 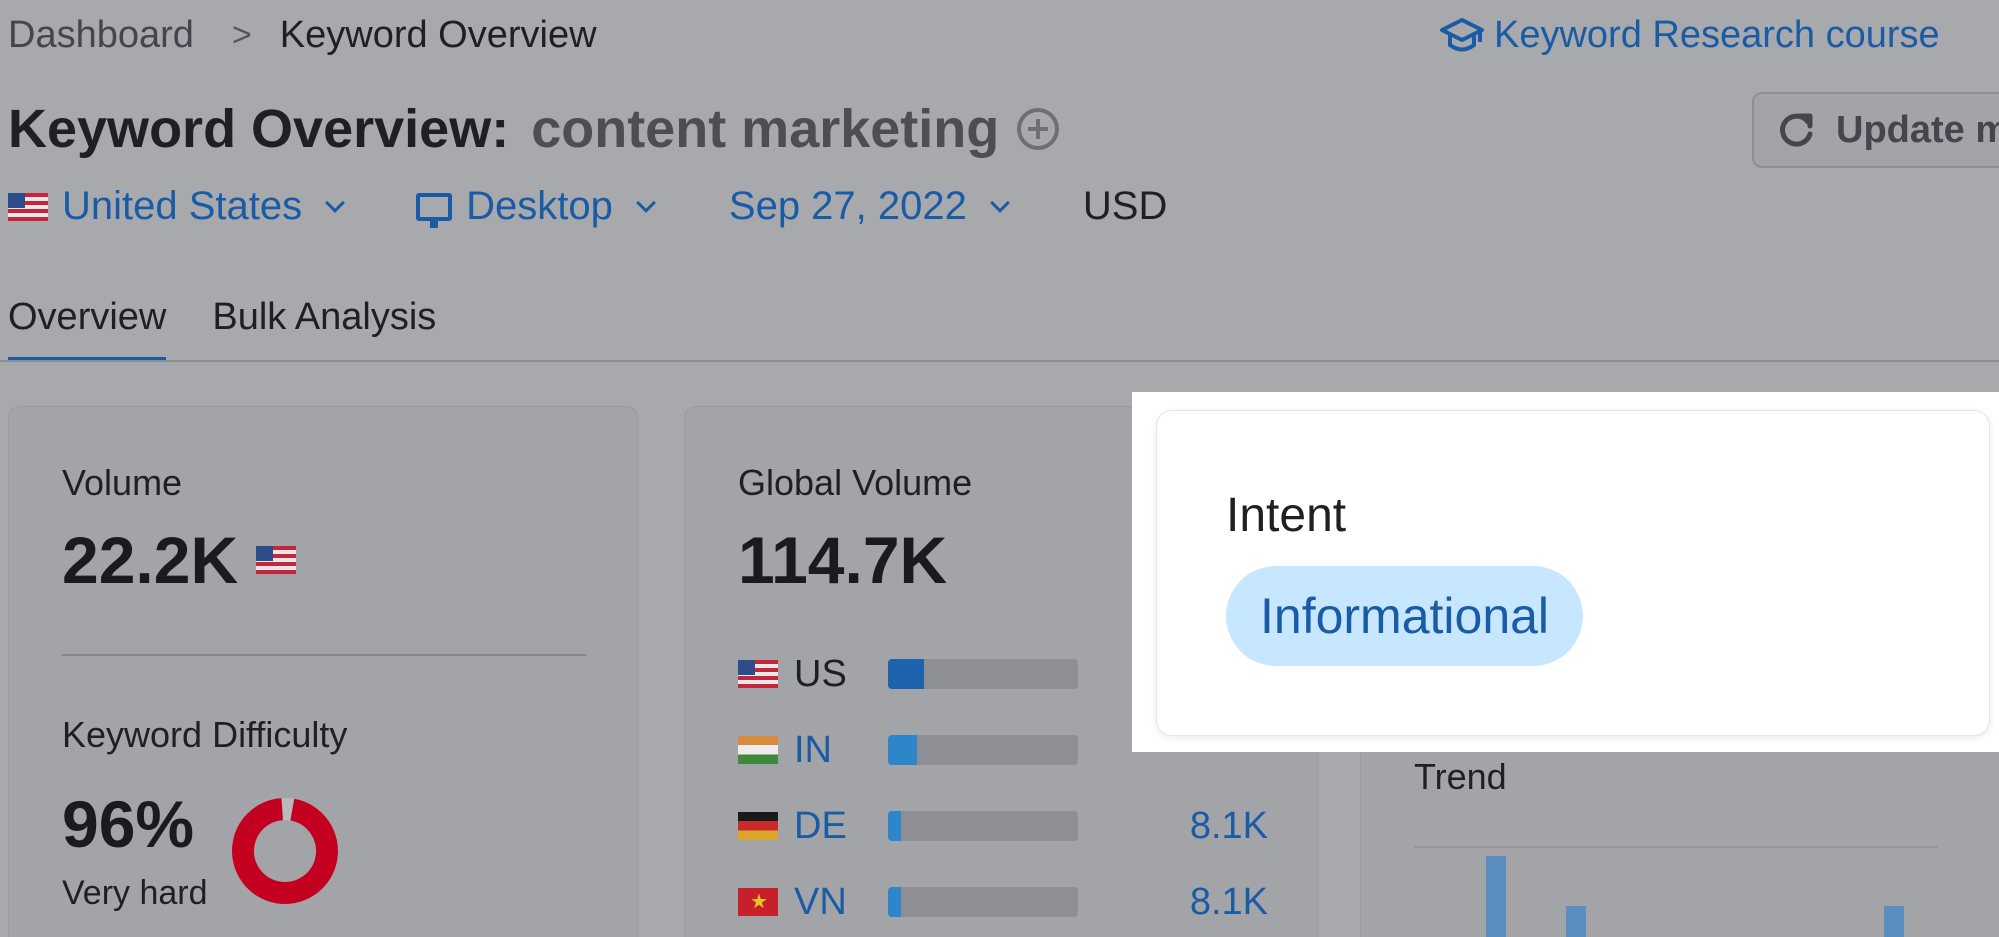 I want to click on country-selector: United States, so click(x=177, y=206).